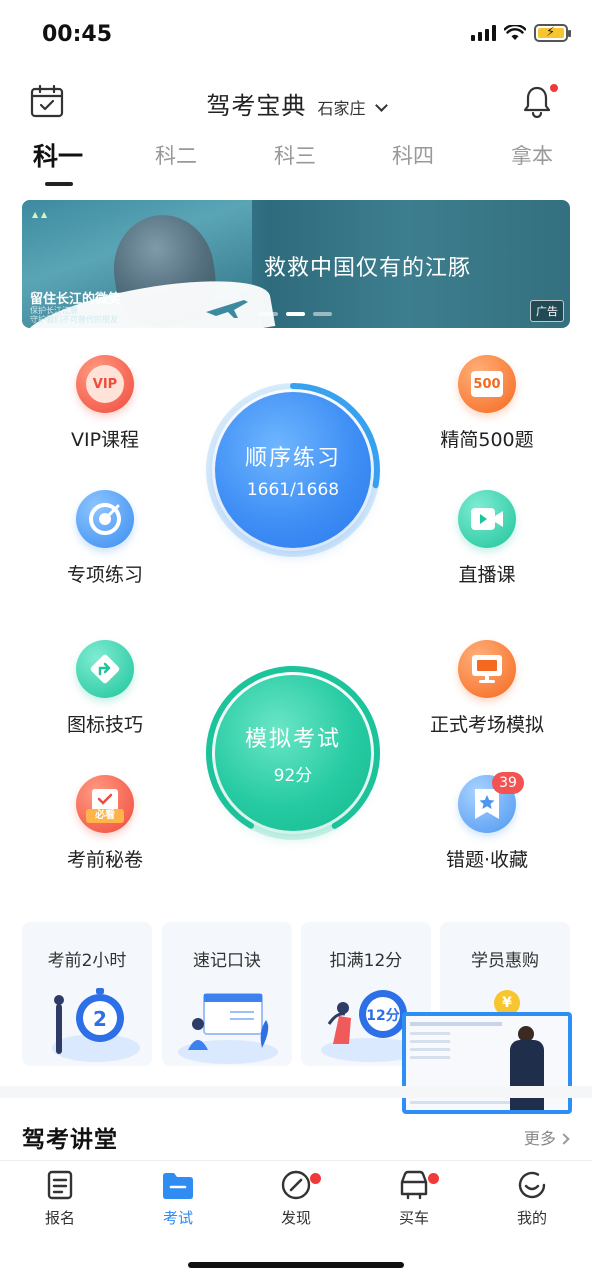  I want to click on presenter-body, so click(527, 1075).